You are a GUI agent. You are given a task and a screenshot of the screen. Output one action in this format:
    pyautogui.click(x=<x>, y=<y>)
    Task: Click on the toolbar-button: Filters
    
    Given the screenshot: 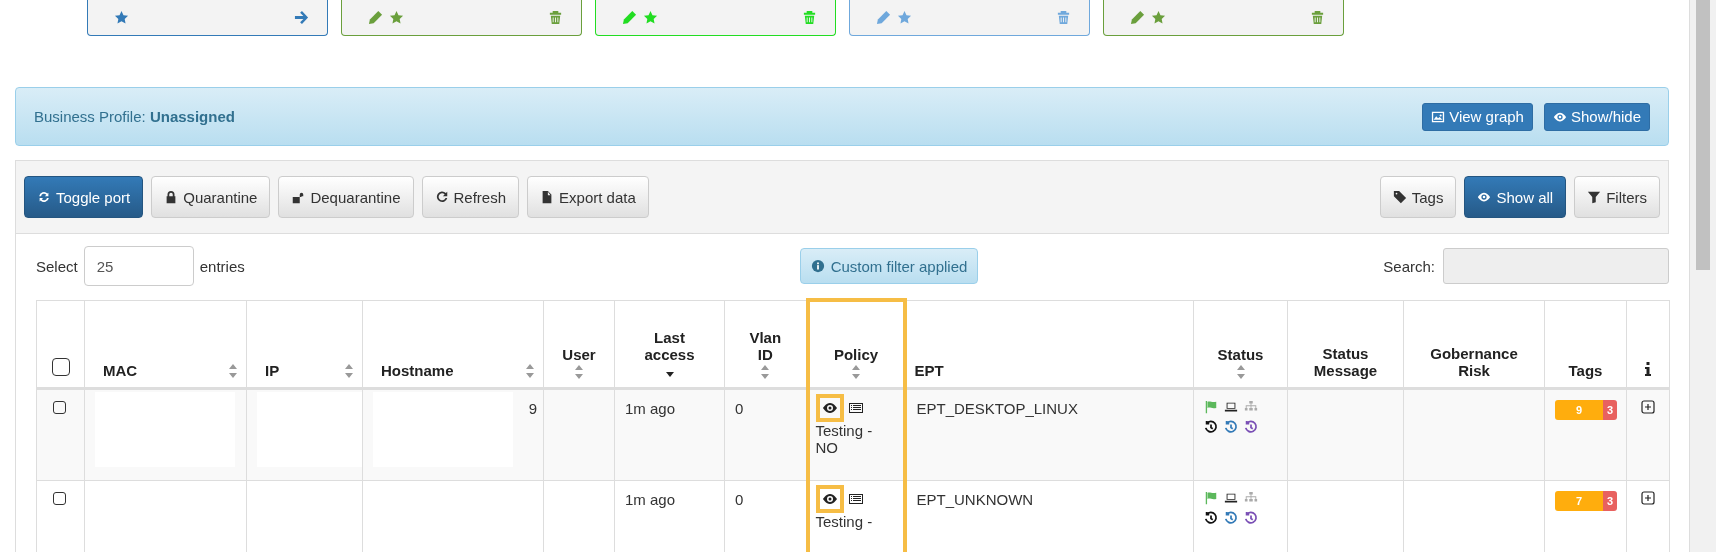 What is the action you would take?
    pyautogui.click(x=1617, y=197)
    